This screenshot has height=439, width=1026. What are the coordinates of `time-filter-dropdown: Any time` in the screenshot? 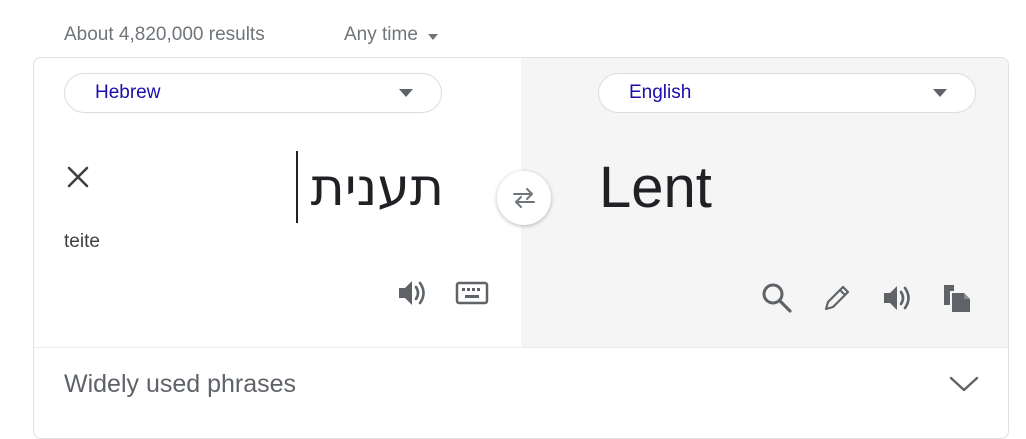 It's located at (391, 35).